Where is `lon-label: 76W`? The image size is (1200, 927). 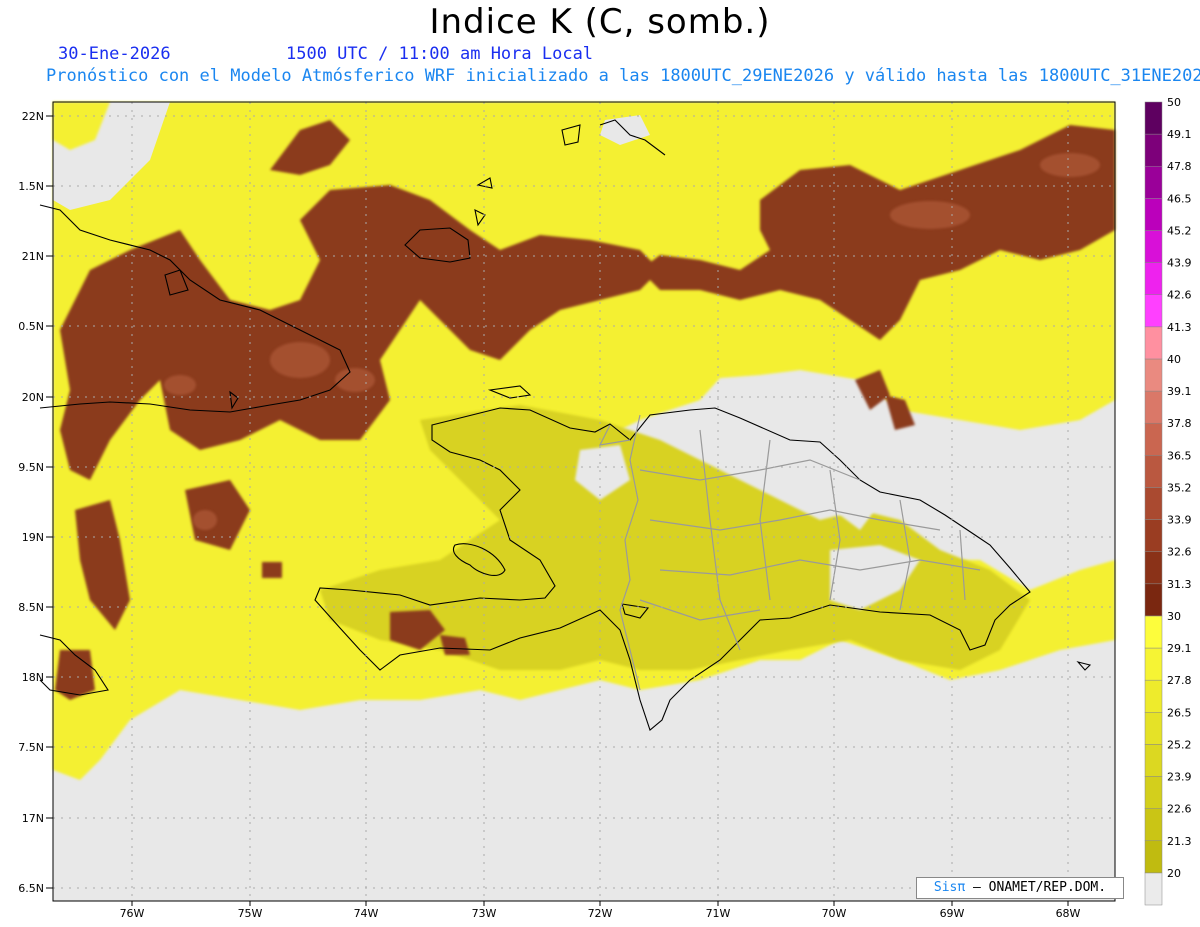
lon-label: 76W is located at coordinates (132, 913).